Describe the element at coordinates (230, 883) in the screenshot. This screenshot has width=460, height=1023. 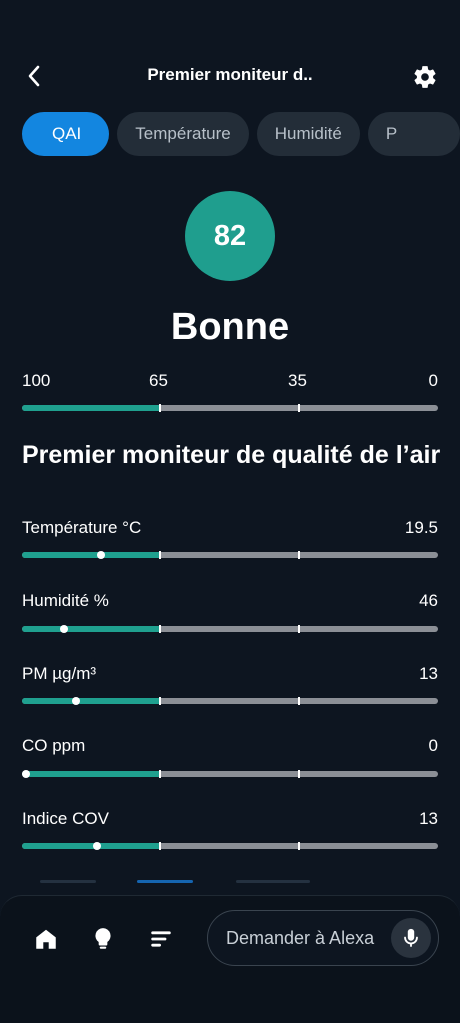
I see `page-indicator` at that location.